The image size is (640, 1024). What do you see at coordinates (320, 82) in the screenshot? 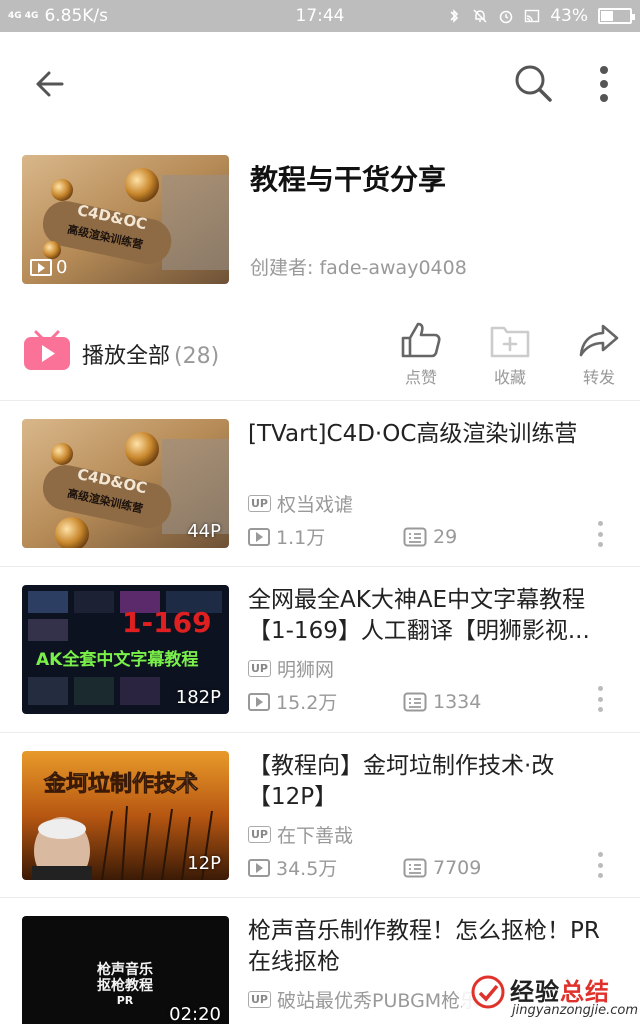
I see `top-nav` at bounding box center [320, 82].